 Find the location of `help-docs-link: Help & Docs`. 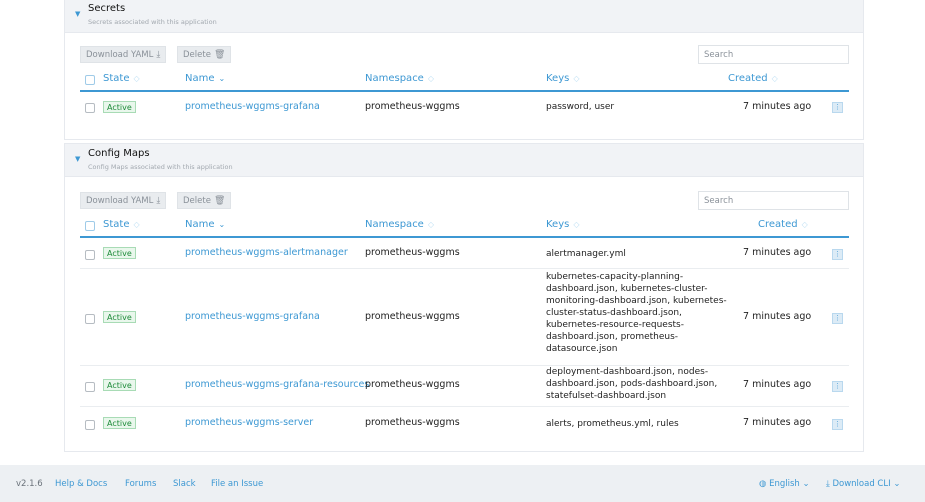

help-docs-link: Help & Docs is located at coordinates (81, 484).